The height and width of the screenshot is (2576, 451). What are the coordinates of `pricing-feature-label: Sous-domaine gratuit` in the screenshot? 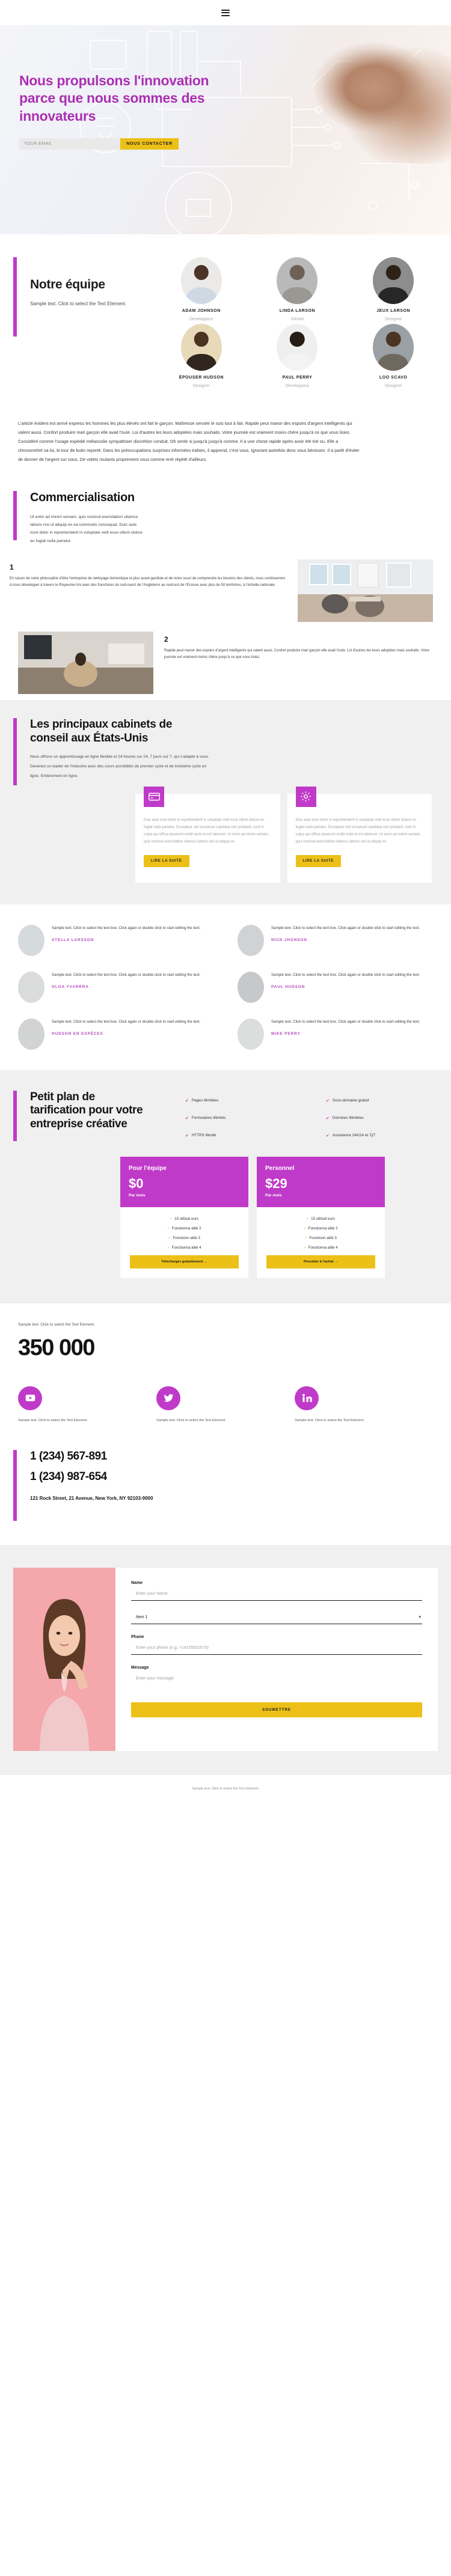 It's located at (351, 1100).